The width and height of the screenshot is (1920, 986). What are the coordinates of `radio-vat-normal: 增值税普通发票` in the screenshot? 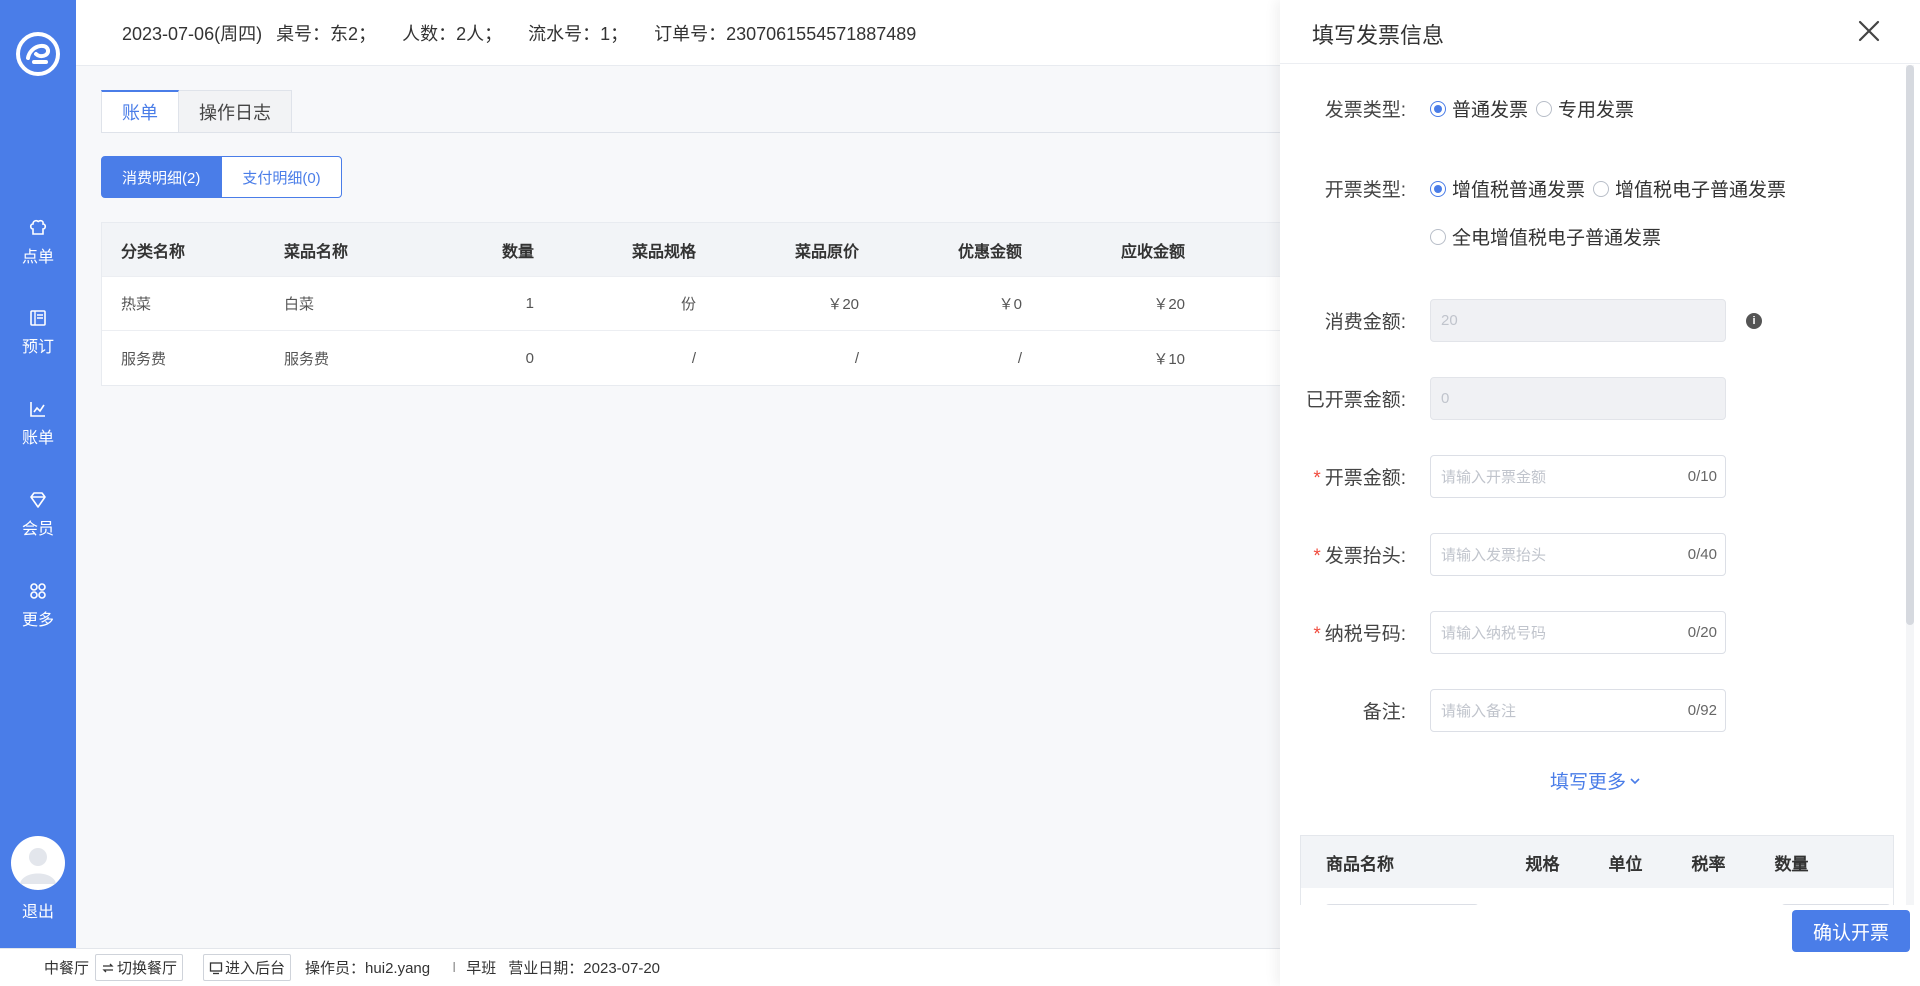 It's located at (1507, 188).